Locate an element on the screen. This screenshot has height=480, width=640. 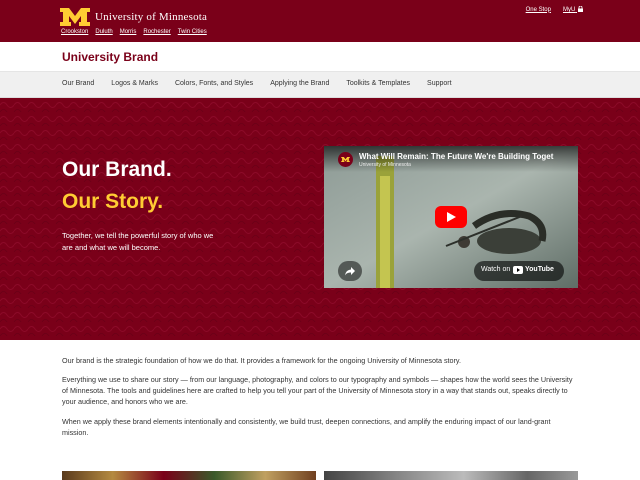
site-title: University Brand is located at coordinates (110, 57).